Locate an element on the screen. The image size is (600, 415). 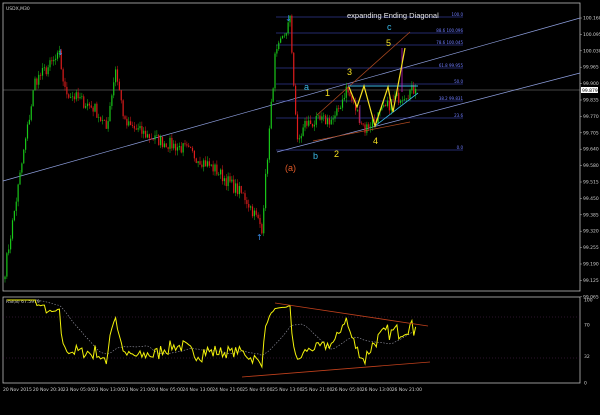
rsi-upper-trendline is located at coordinates (351, 314).